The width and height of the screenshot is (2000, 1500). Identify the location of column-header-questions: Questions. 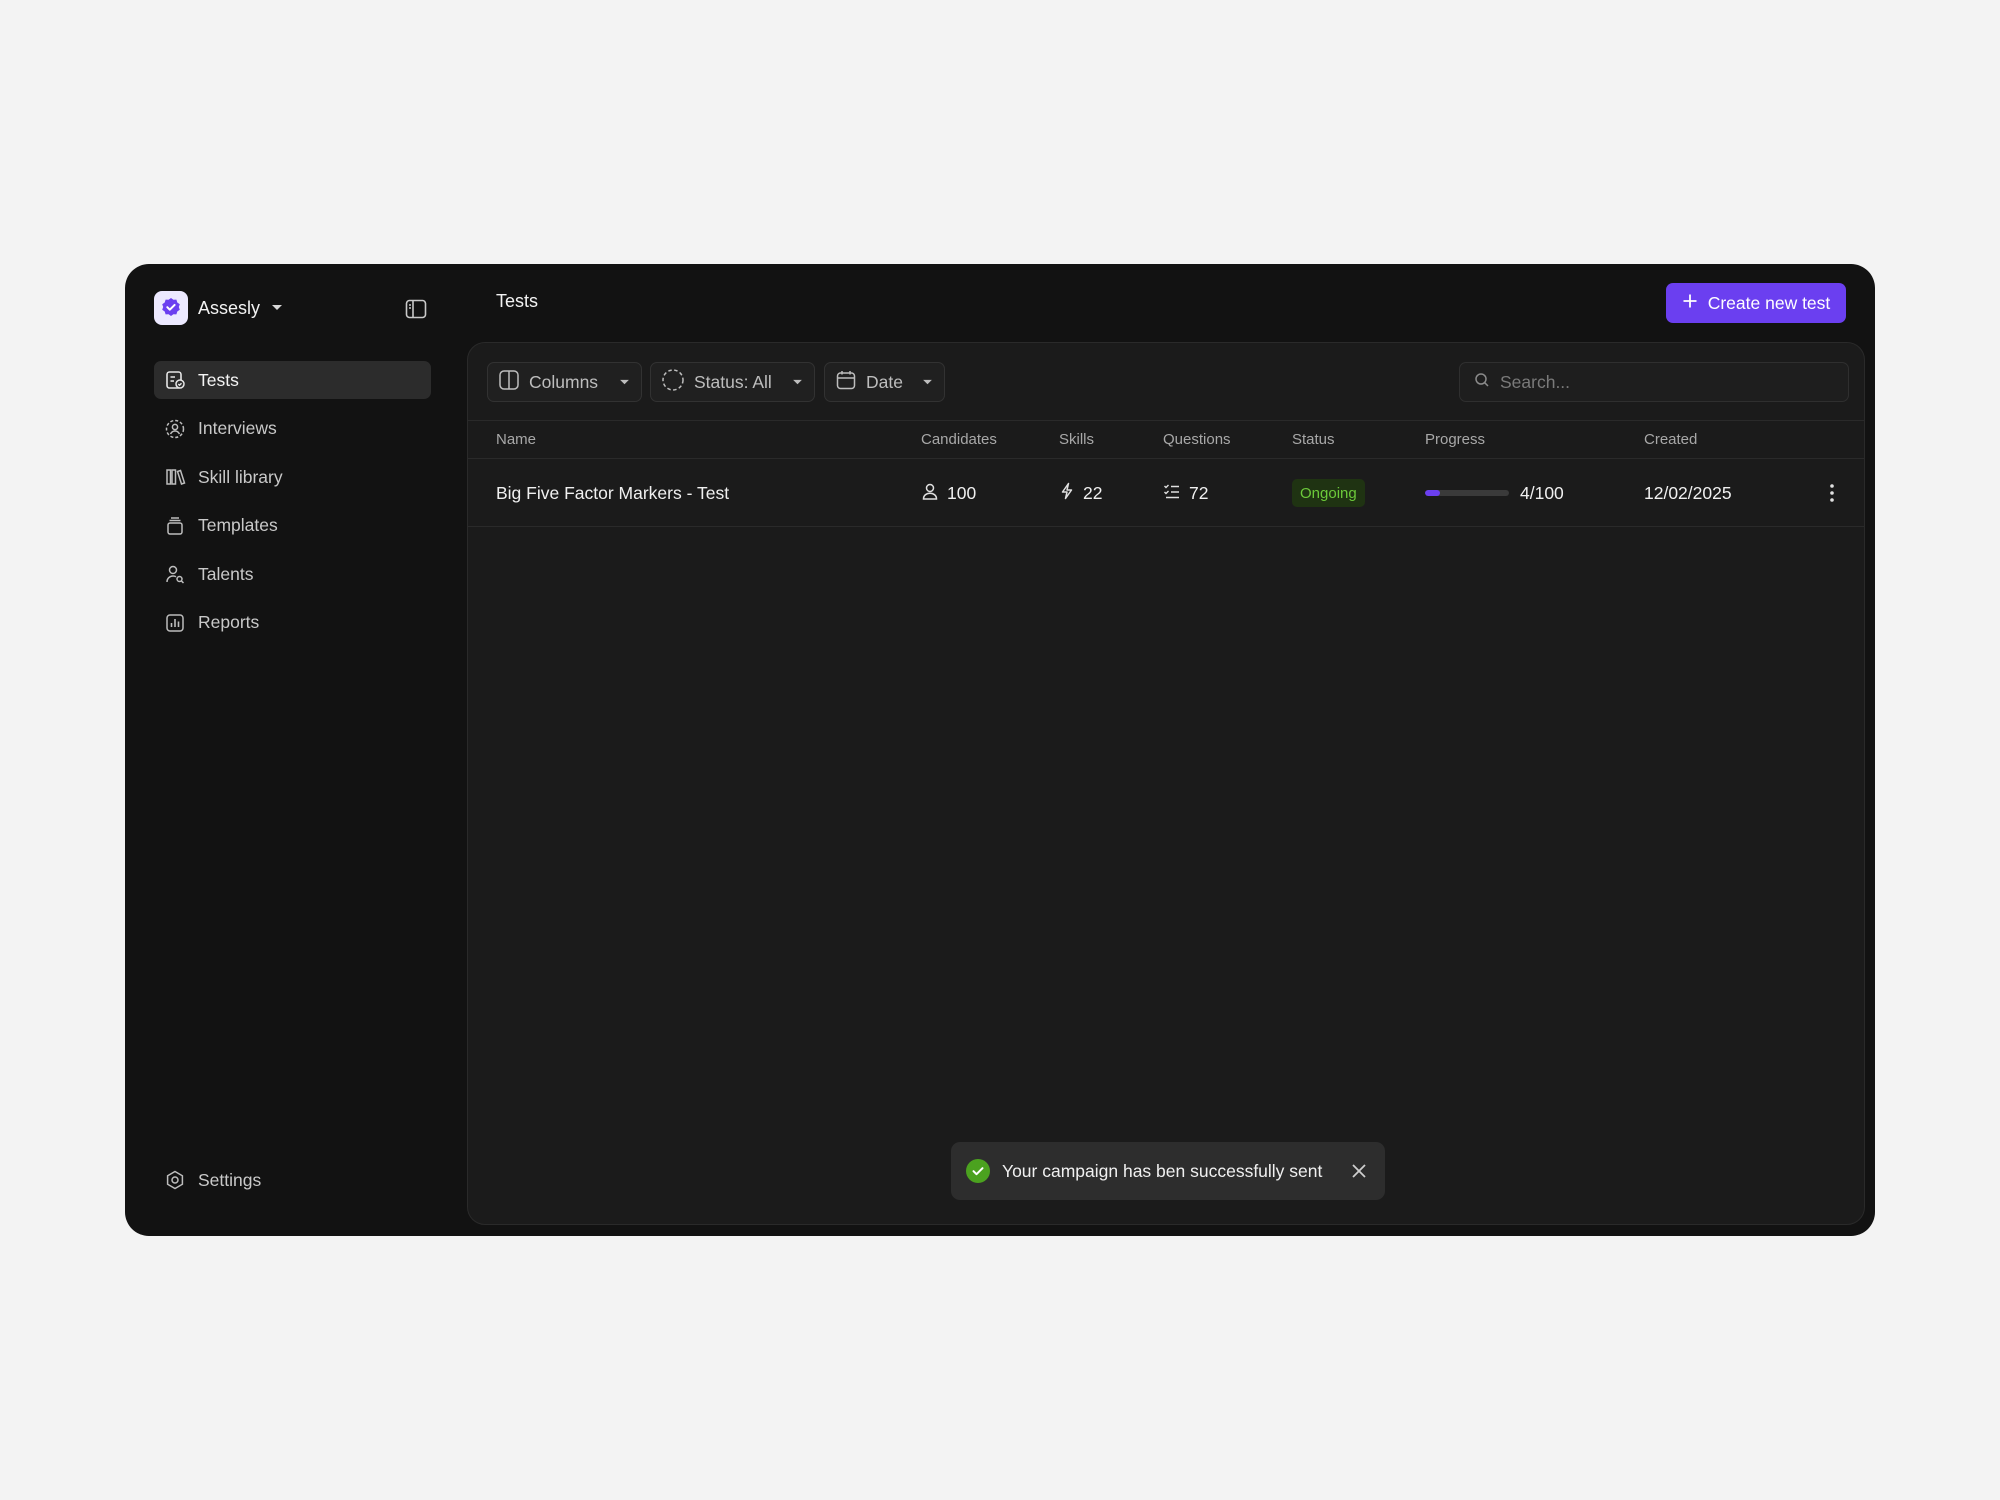
(1197, 439).